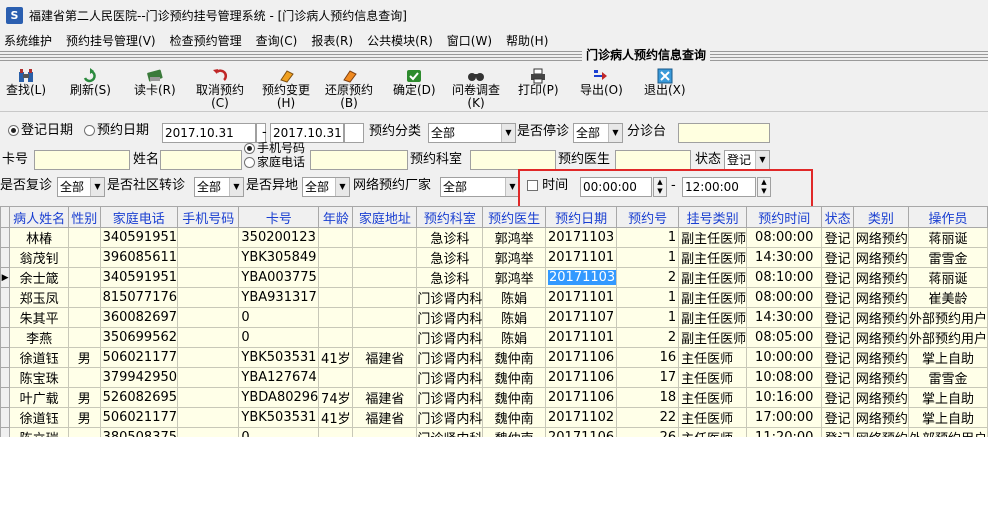  Describe the element at coordinates (648, 297) in the screenshot. I see `table-cell: 1` at that location.